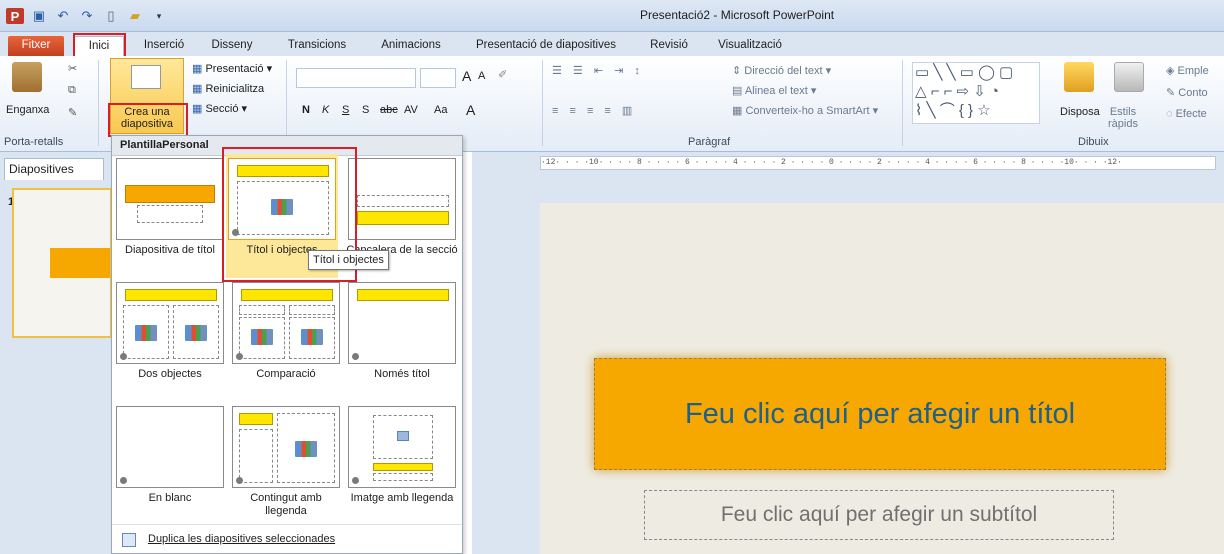 This screenshot has width=1224, height=554. What do you see at coordinates (1079, 77) in the screenshot?
I see `arrange-icon` at bounding box center [1079, 77].